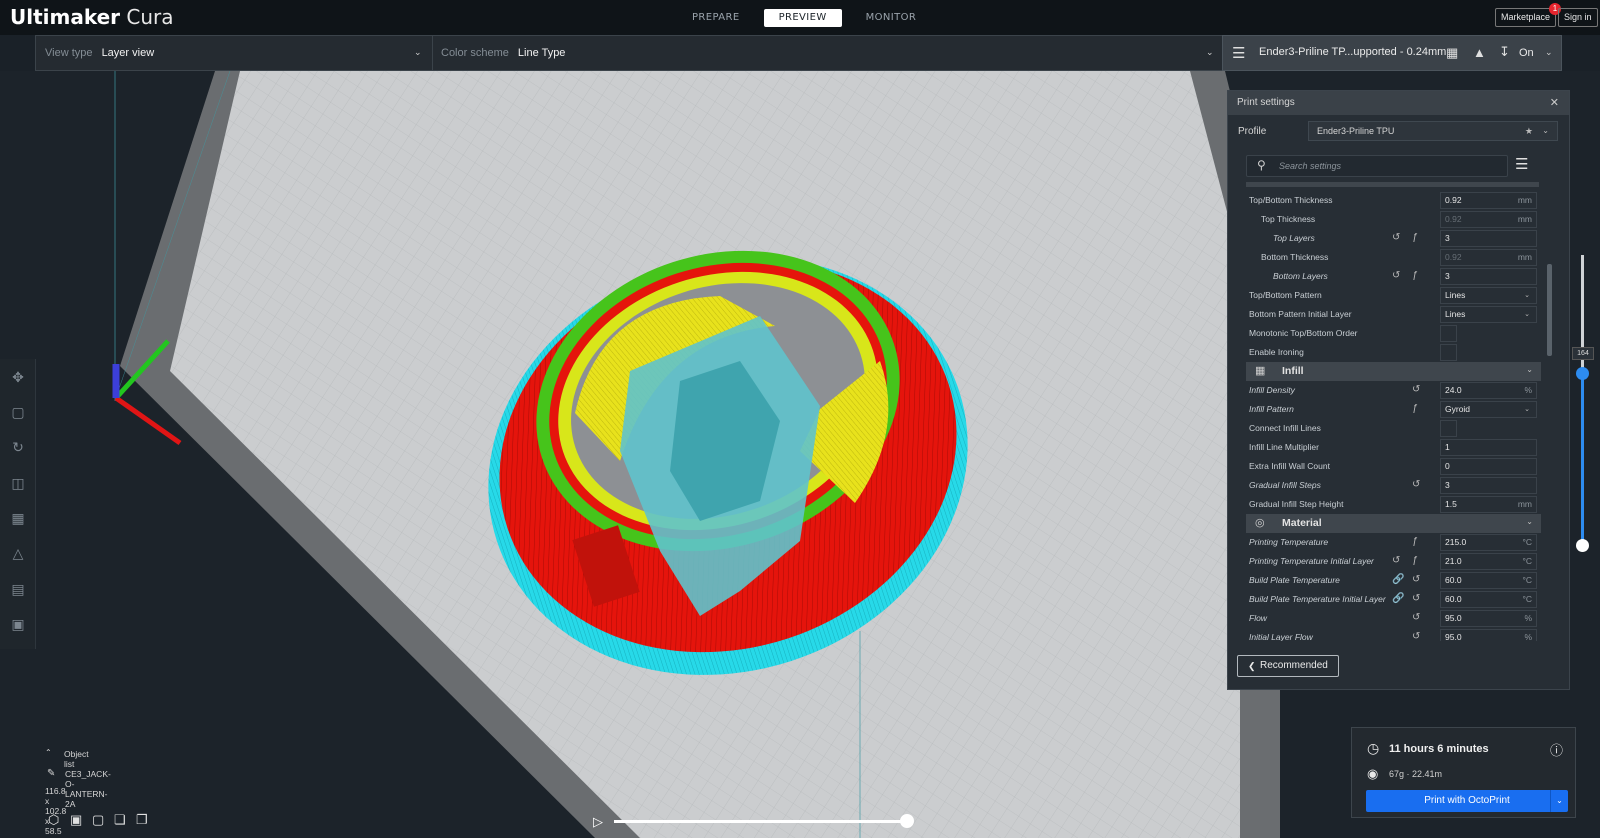  What do you see at coordinates (1294, 238) in the screenshot?
I see `setting-label: Top Layers` at bounding box center [1294, 238].